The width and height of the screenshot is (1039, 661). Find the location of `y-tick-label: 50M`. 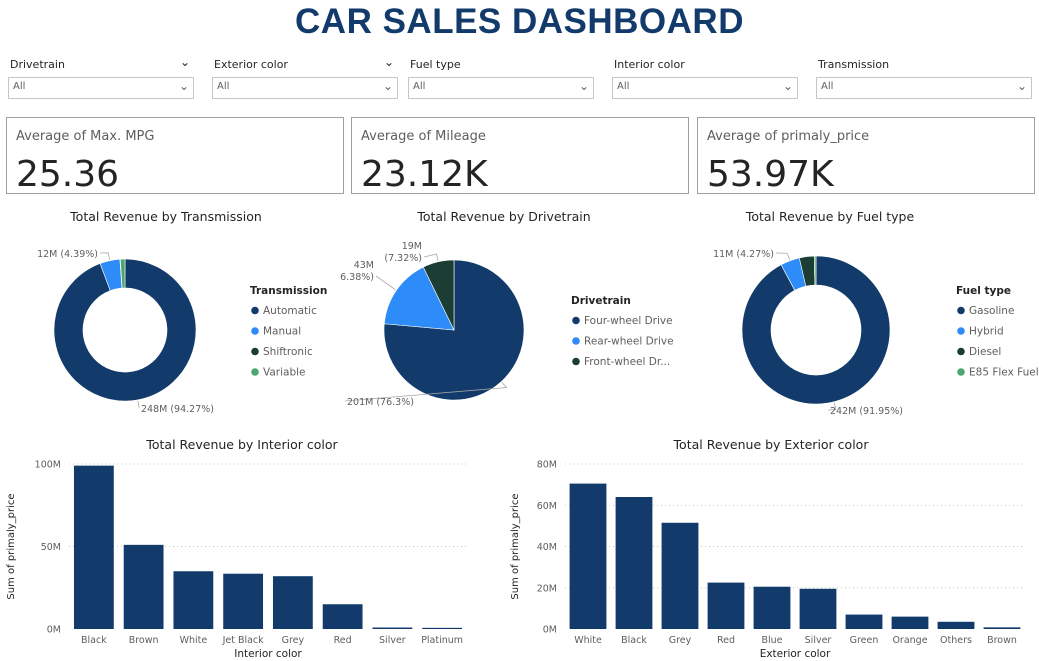

y-tick-label: 50M is located at coordinates (51, 547).